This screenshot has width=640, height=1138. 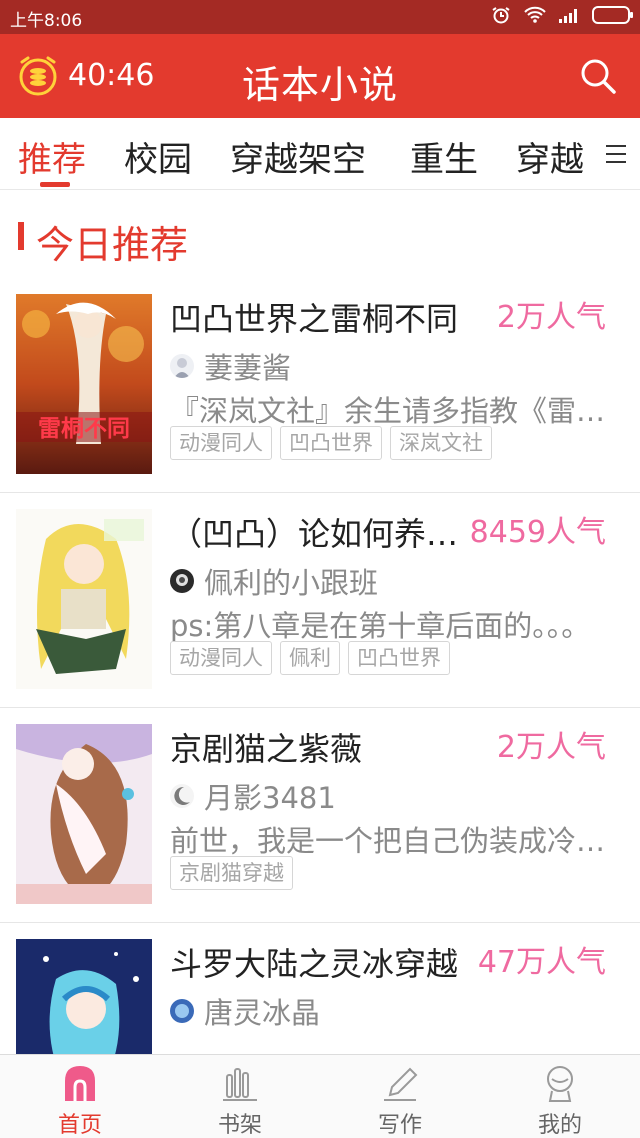 What do you see at coordinates (616, 154) in the screenshot?
I see `menu-icon` at bounding box center [616, 154].